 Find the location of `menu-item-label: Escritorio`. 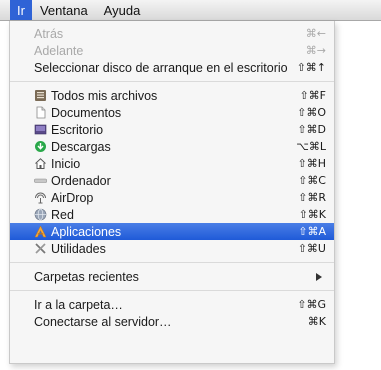

menu-item-label: Escritorio is located at coordinates (77, 129).